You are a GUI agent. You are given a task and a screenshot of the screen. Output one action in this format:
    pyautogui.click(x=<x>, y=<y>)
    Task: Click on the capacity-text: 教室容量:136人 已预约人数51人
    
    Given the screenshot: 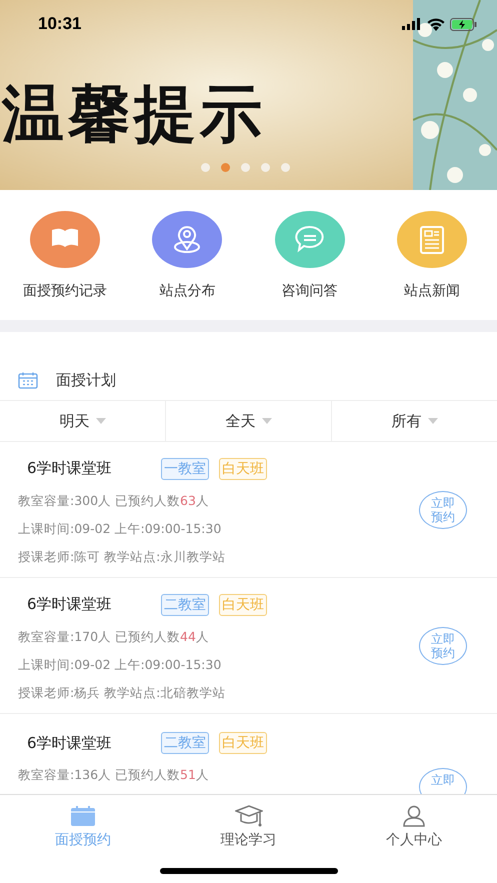 What is the action you would take?
    pyautogui.click(x=114, y=775)
    